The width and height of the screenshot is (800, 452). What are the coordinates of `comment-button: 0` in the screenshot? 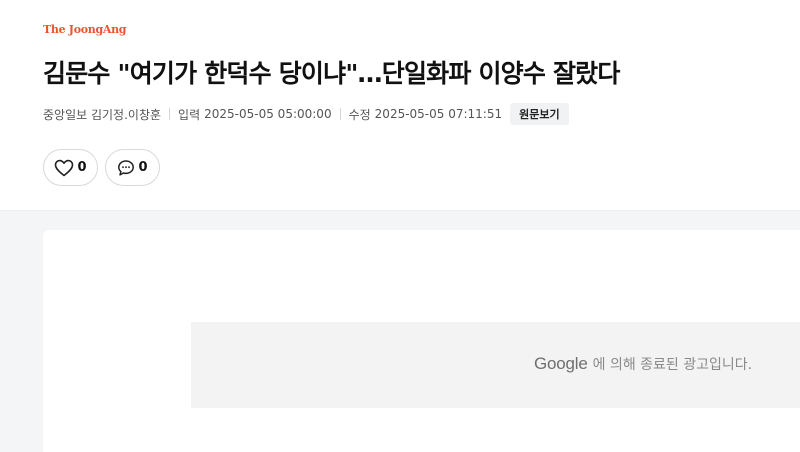 It's located at (132, 167).